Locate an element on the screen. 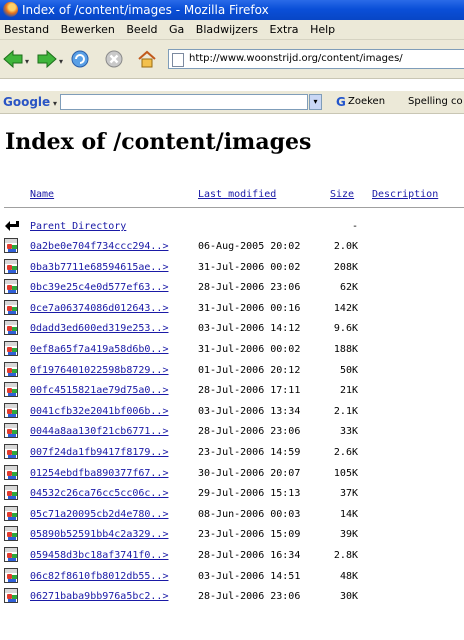 Image resolution: width=464 pixels, height=640 pixels. spelling-button: Spelling co is located at coordinates (435, 102).